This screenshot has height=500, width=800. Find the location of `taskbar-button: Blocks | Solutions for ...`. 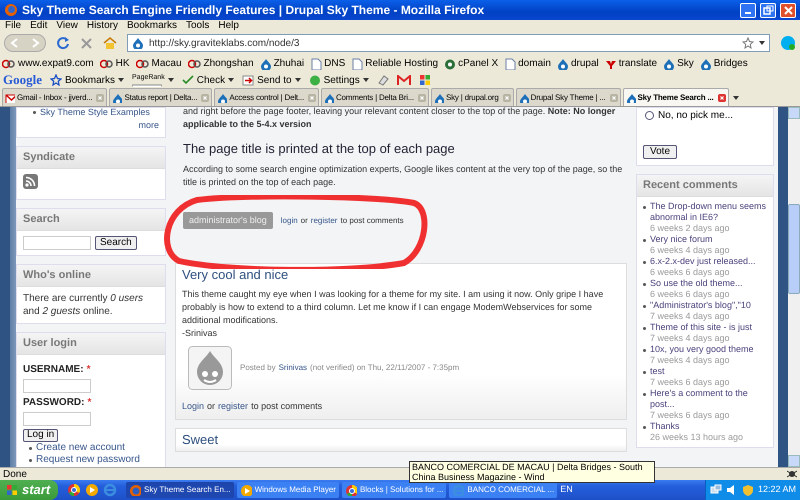

taskbar-button: Blocks | Solutions for ... is located at coordinates (394, 490).